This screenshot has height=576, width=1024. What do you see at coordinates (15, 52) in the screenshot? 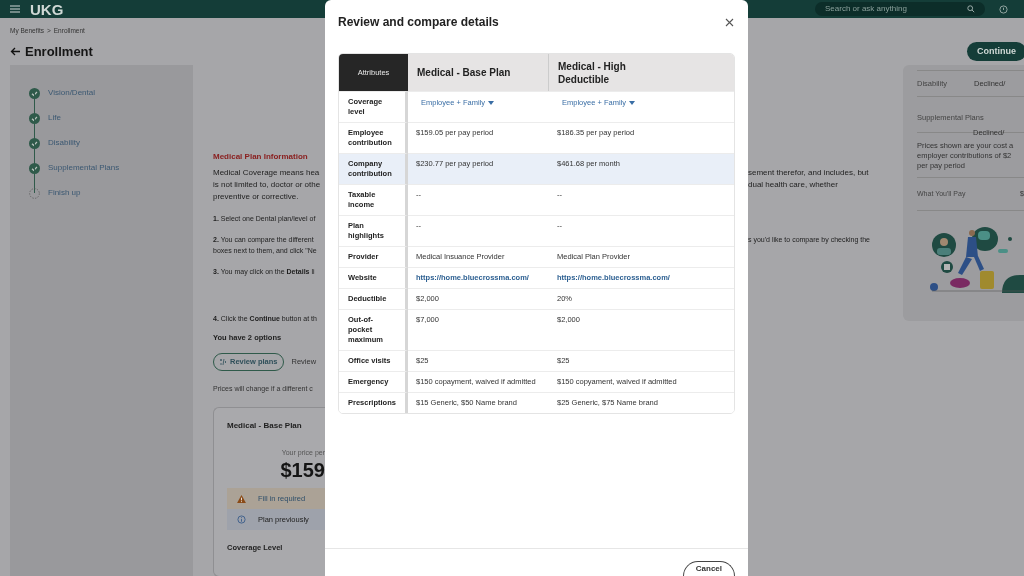
I see `back-arrow-icon` at bounding box center [15, 52].